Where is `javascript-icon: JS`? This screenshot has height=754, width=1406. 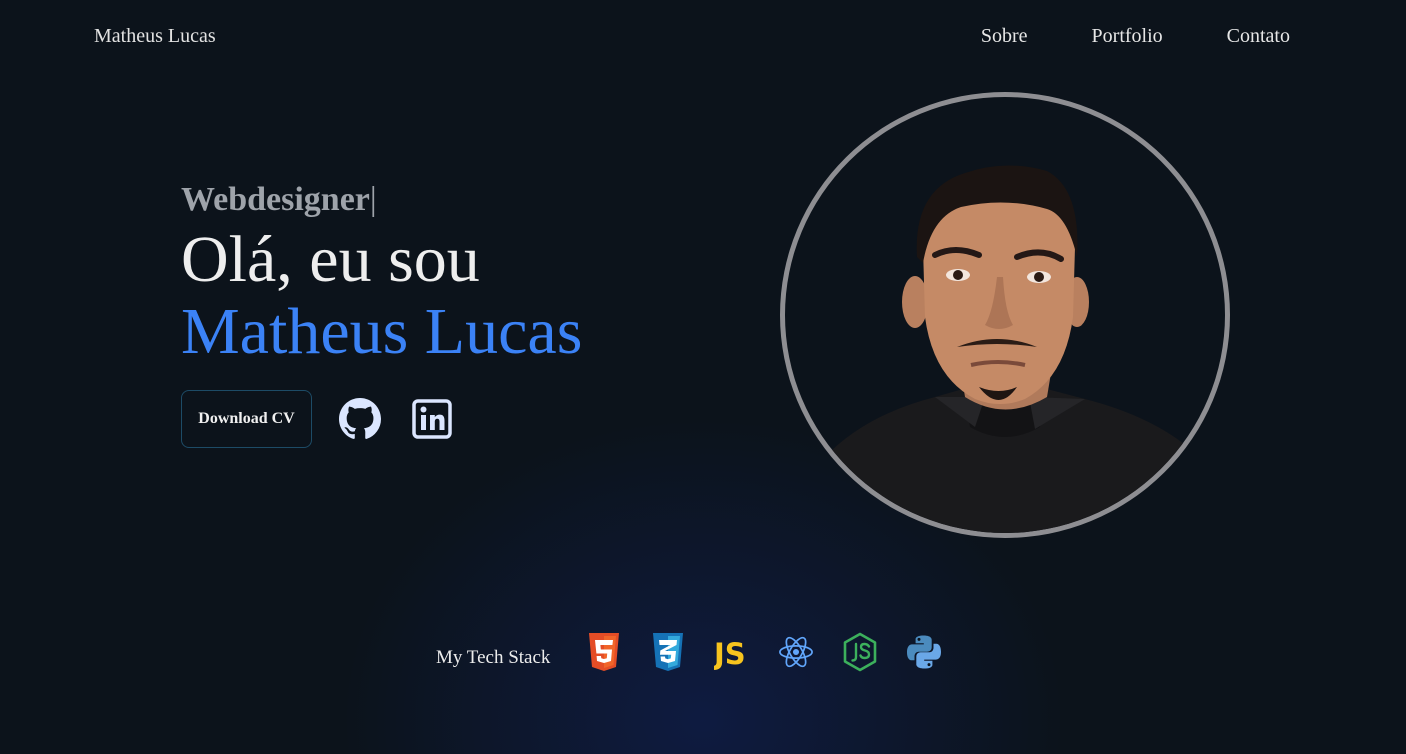
javascript-icon: JS is located at coordinates (732, 652).